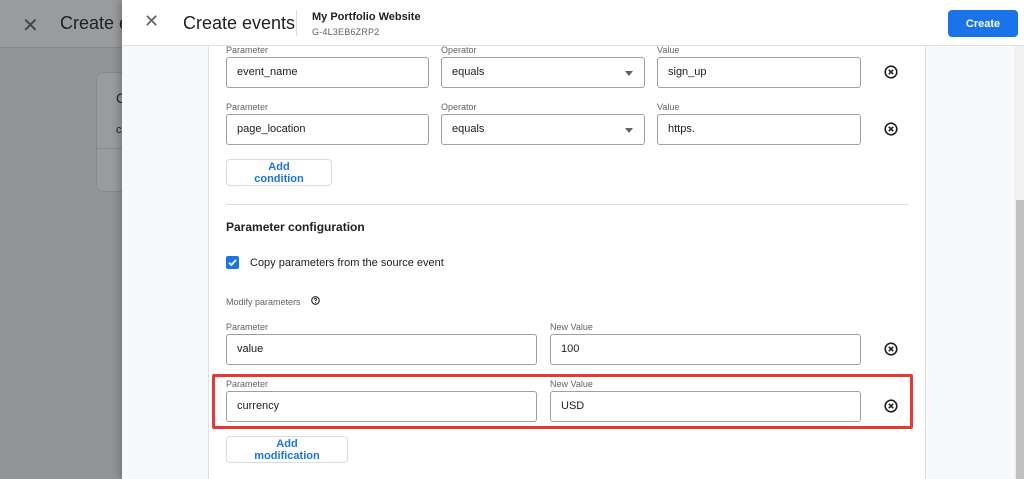  What do you see at coordinates (459, 107) in the screenshot?
I see `condition-2-operator-label: Operator` at bounding box center [459, 107].